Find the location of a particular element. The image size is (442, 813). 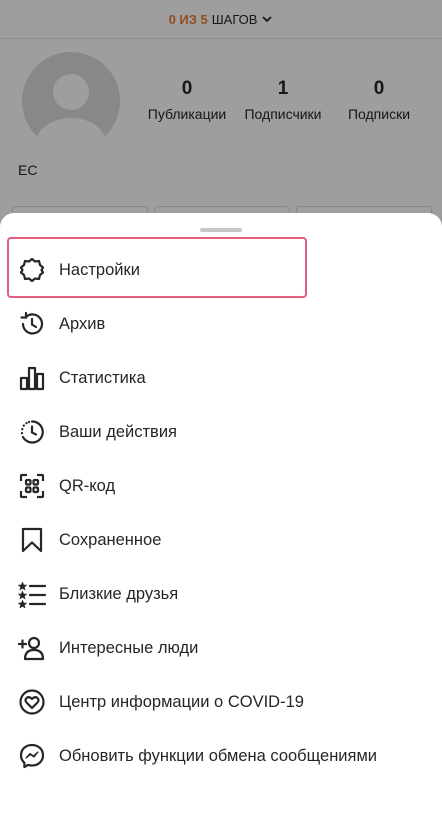

menu-item-label: Центр информации о COVID-19 is located at coordinates (181, 701).